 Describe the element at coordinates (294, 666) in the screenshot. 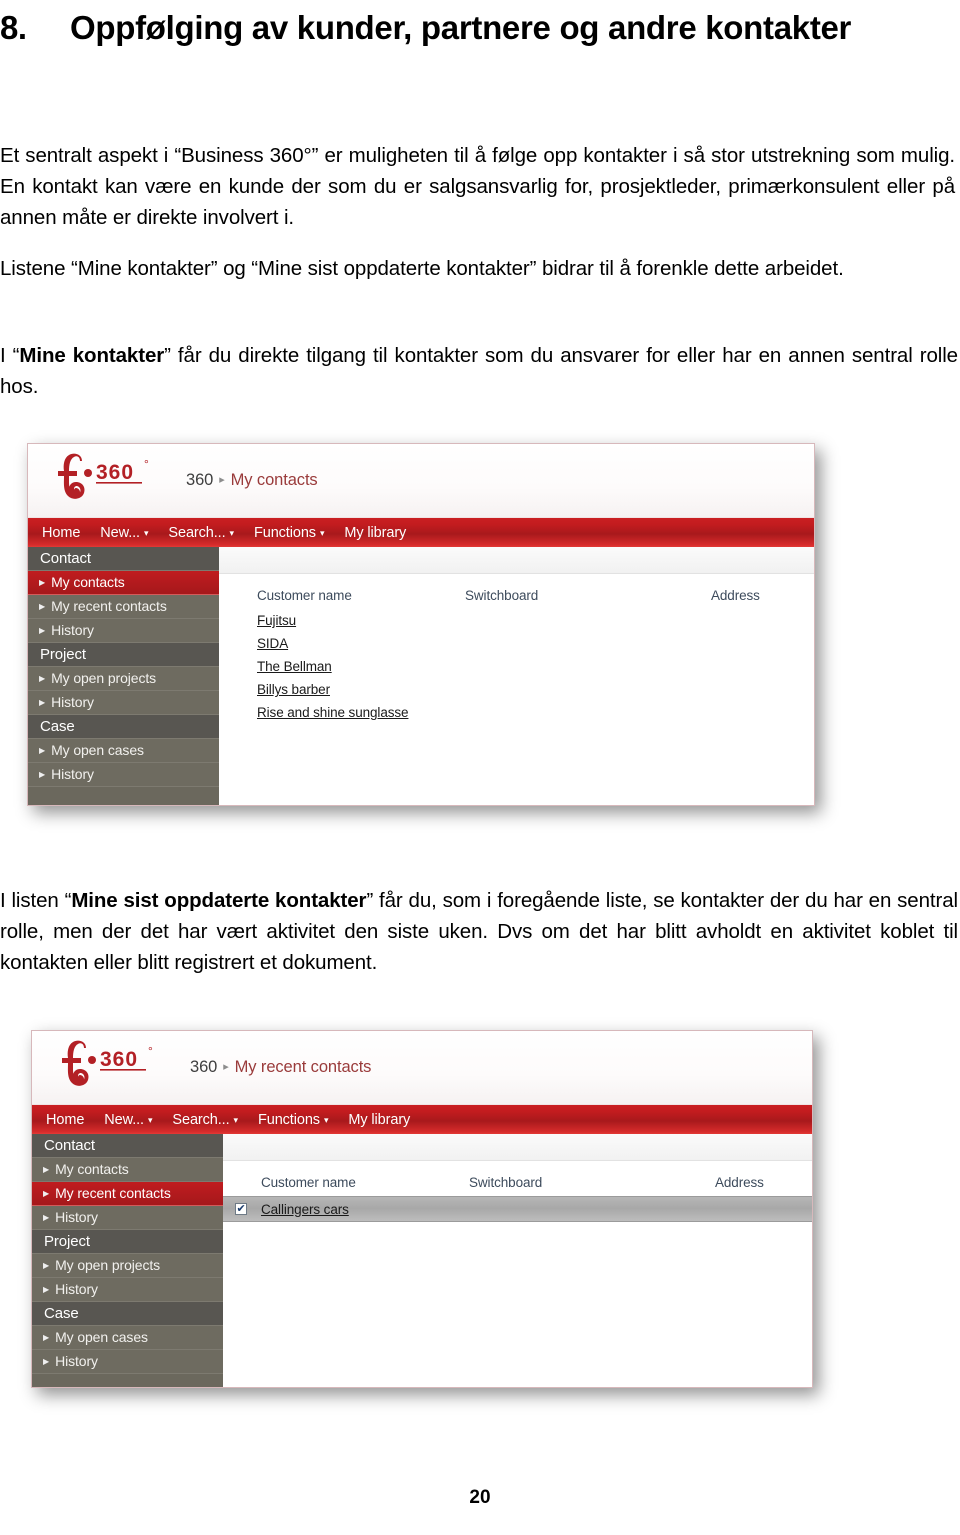

I see `customer-link: The Bellman` at that location.